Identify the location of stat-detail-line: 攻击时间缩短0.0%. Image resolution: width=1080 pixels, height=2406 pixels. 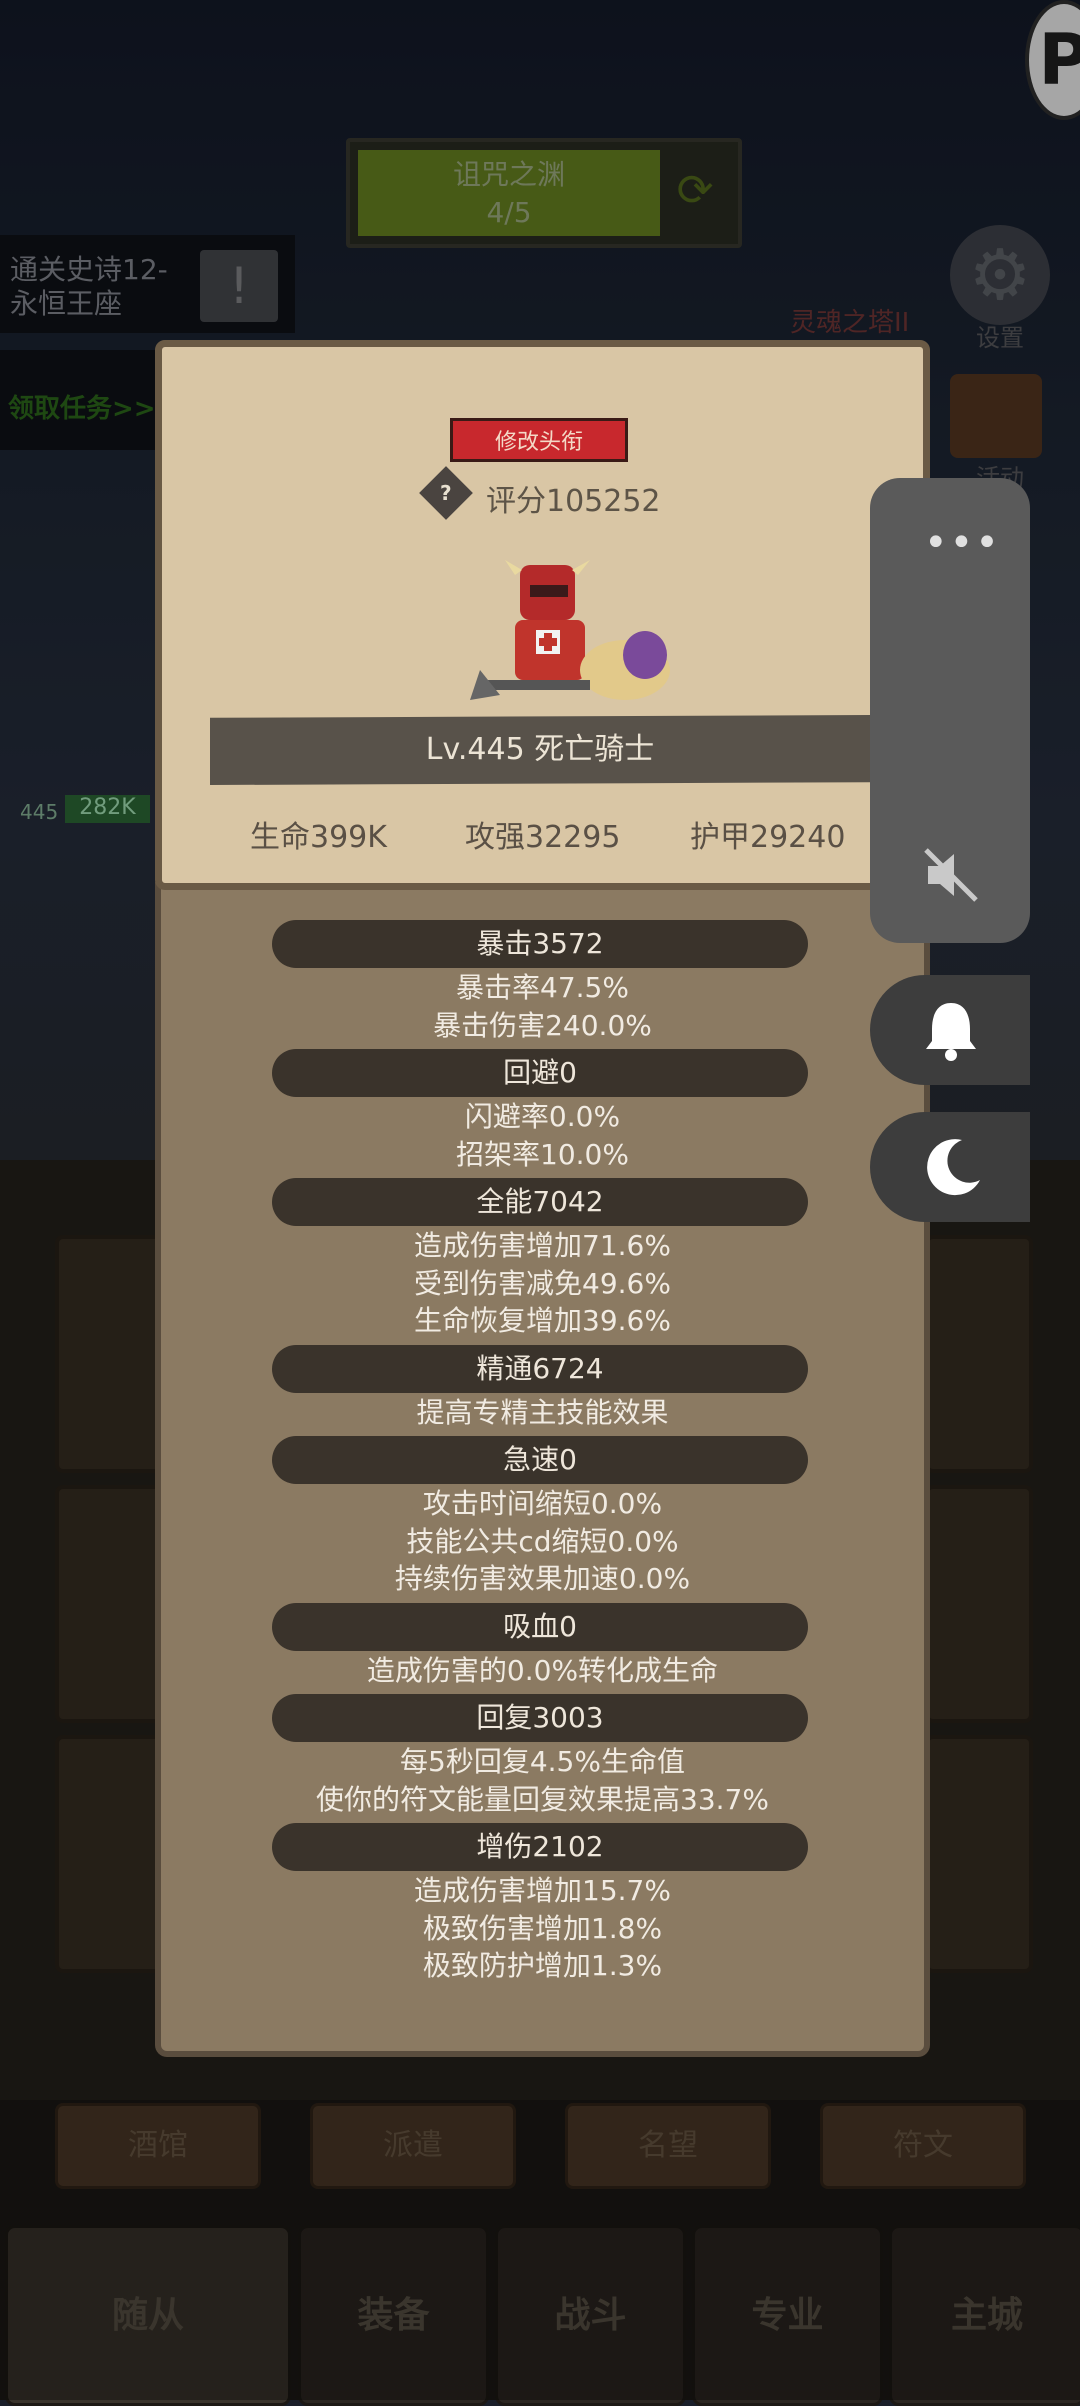
(542, 1503).